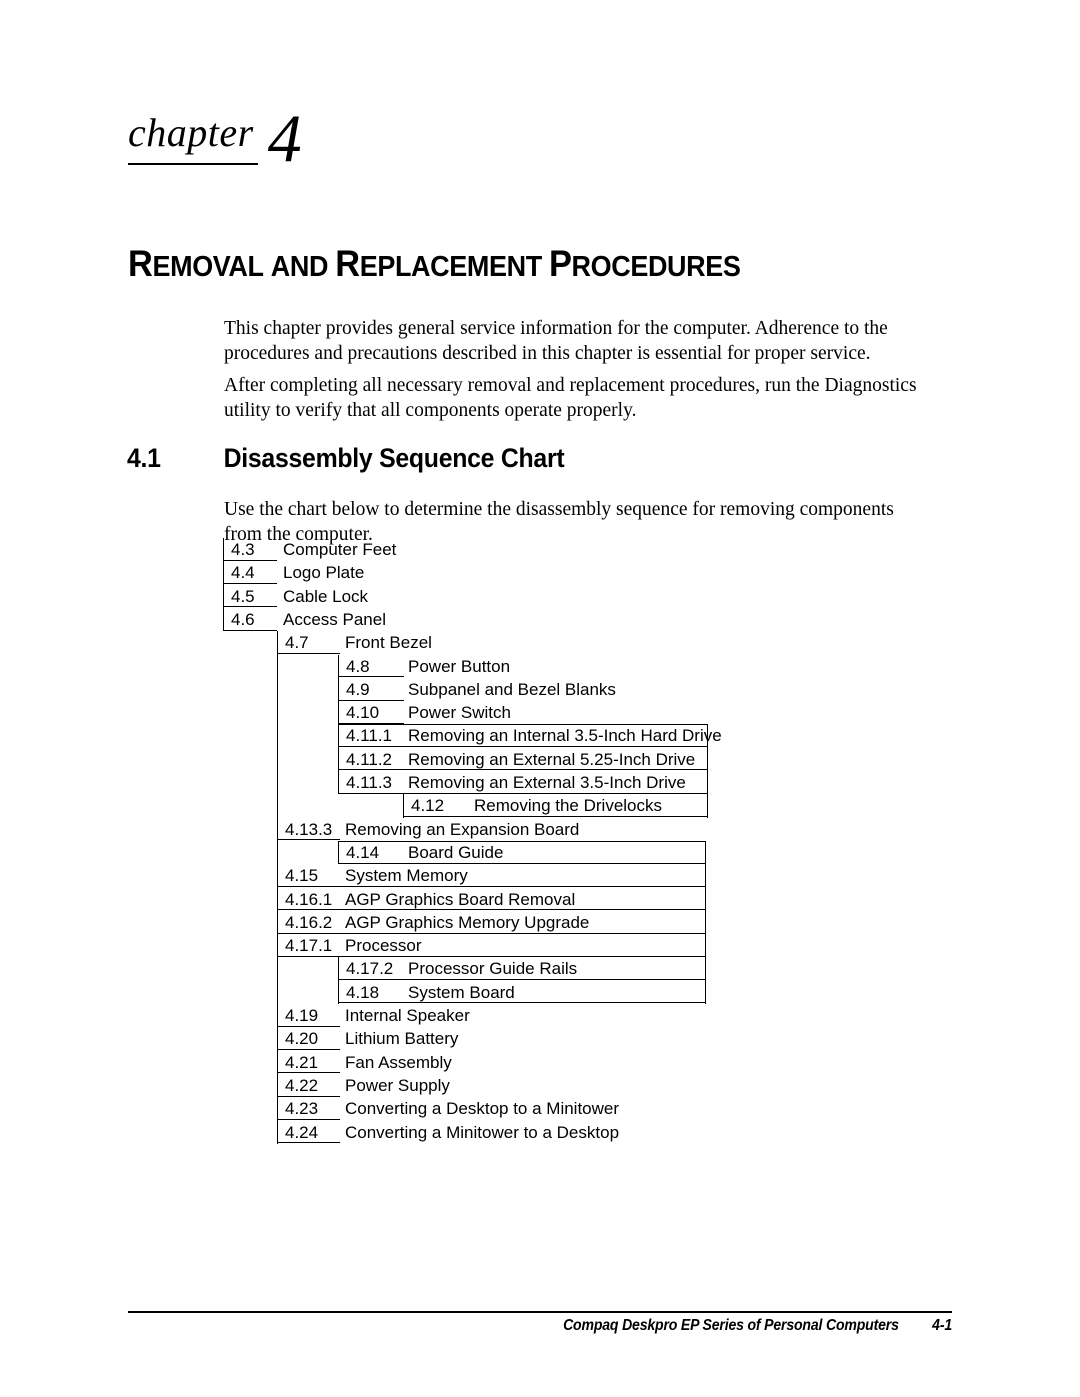  What do you see at coordinates (456, 852) in the screenshot?
I see `chart-row-label: Board Guide` at bounding box center [456, 852].